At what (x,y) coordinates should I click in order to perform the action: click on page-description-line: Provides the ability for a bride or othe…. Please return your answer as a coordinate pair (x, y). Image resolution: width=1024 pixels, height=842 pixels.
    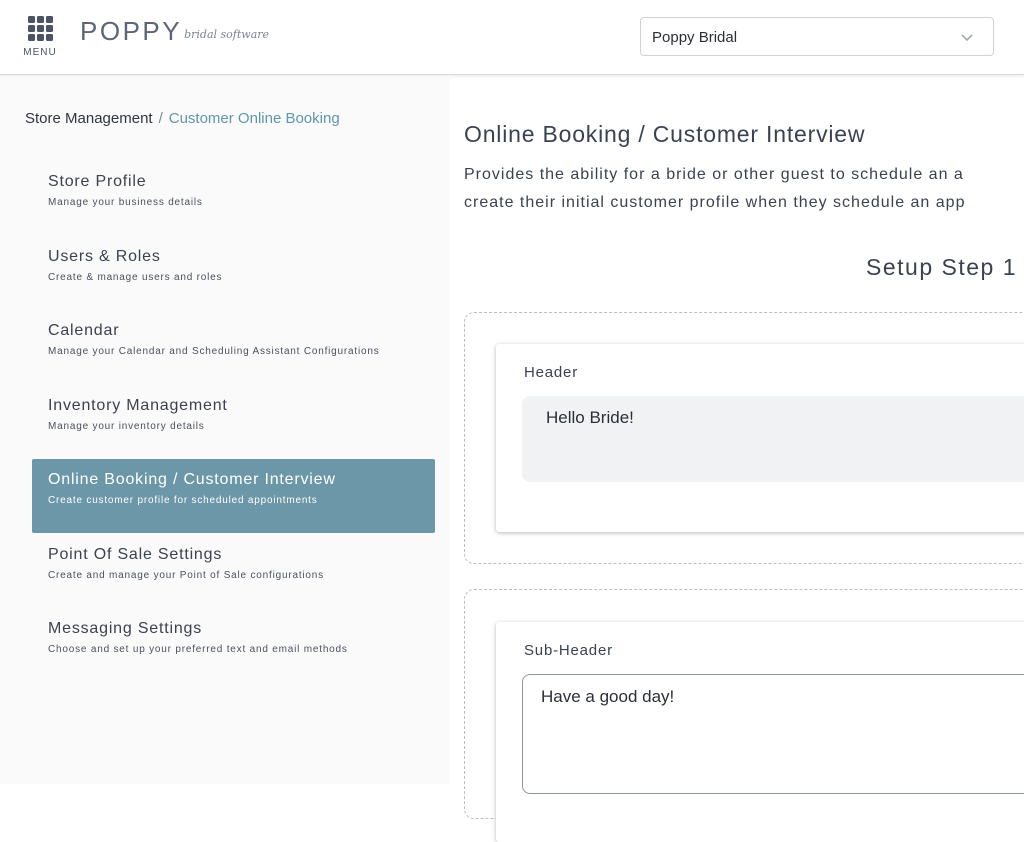
    Looking at the image, I should click on (714, 174).